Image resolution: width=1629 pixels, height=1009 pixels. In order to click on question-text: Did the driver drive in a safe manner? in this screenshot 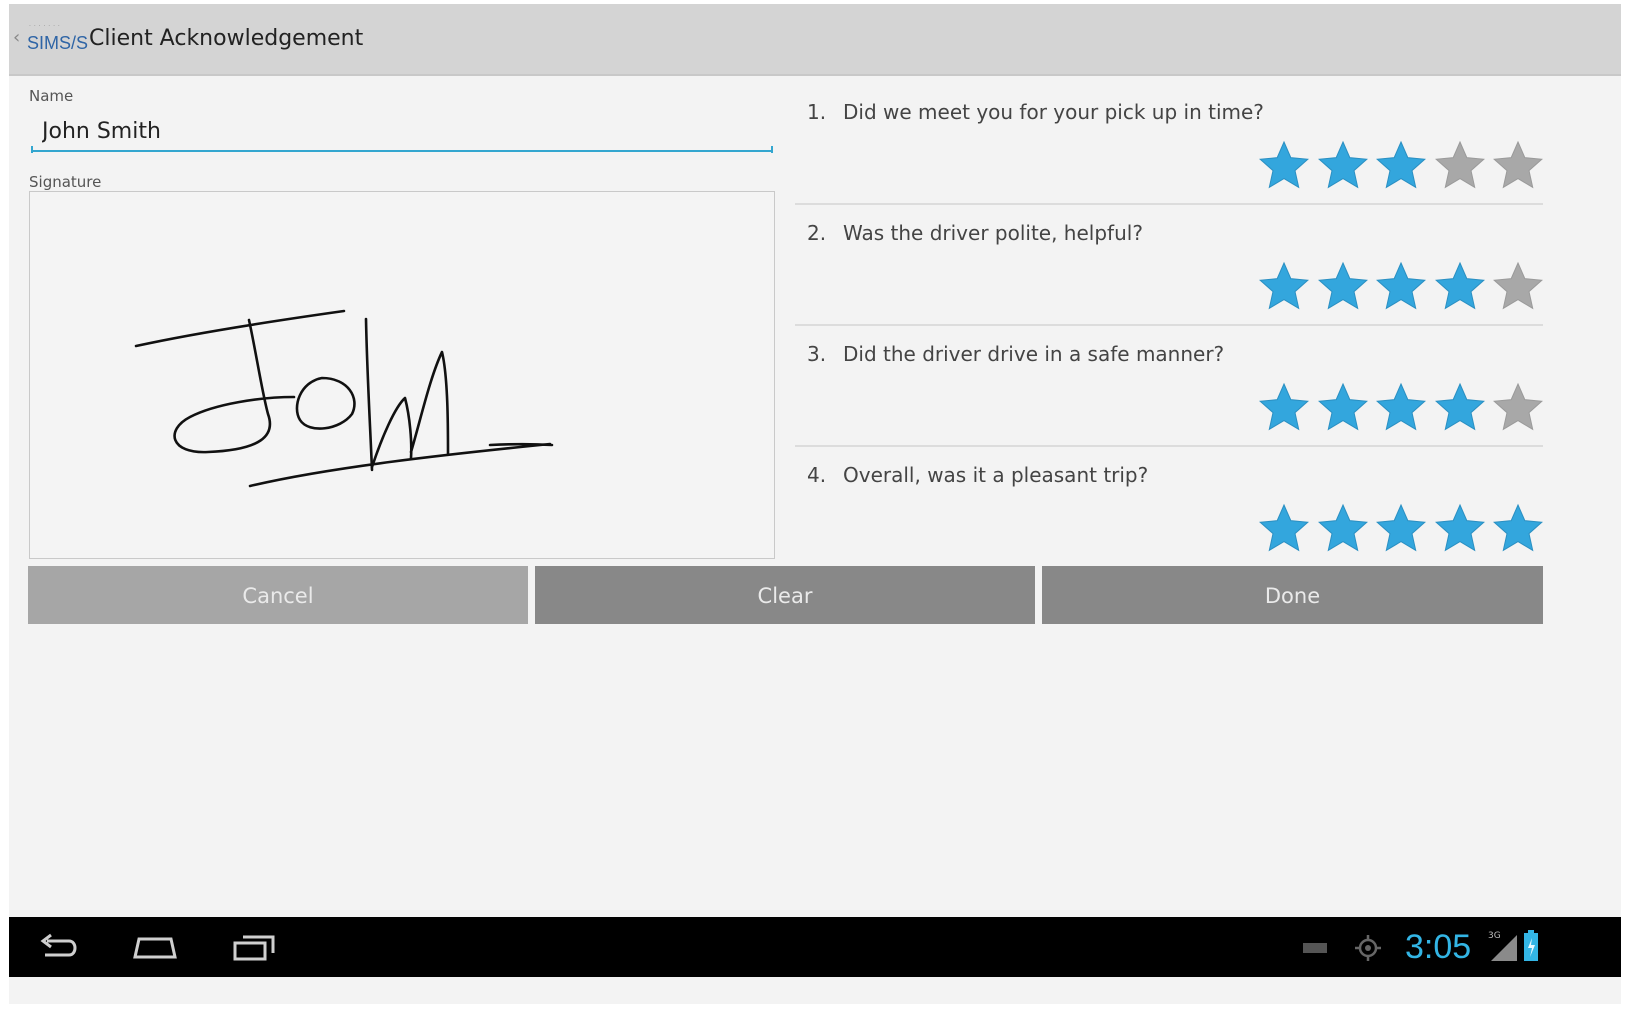, I will do `click(1034, 354)`.